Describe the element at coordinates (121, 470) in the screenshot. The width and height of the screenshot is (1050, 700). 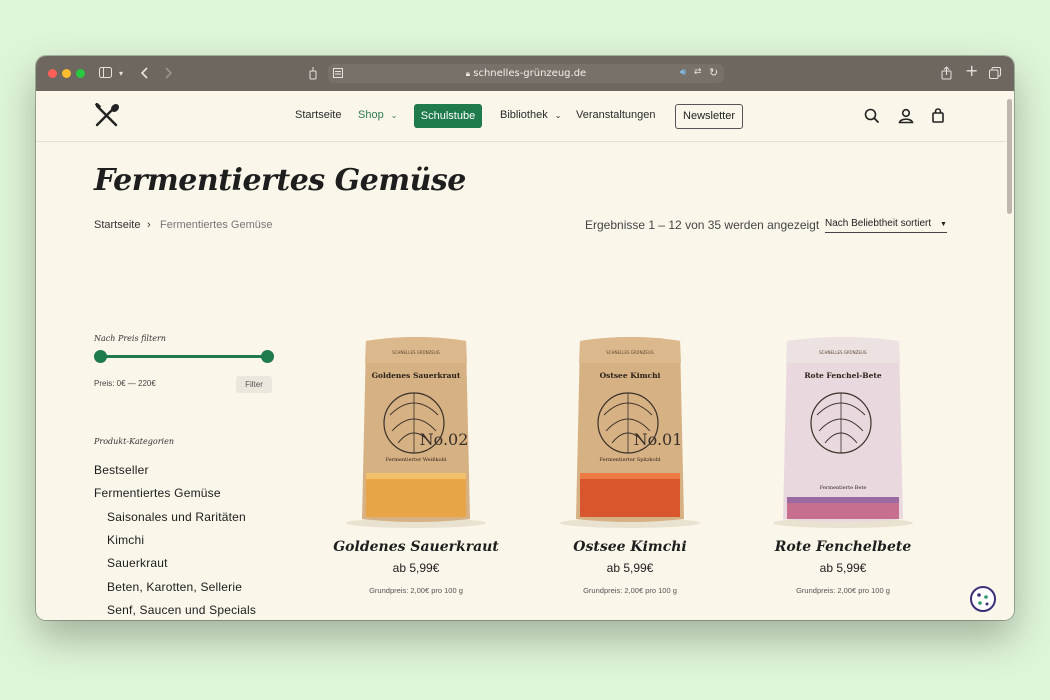
I see `category-link: Bestseller` at that location.